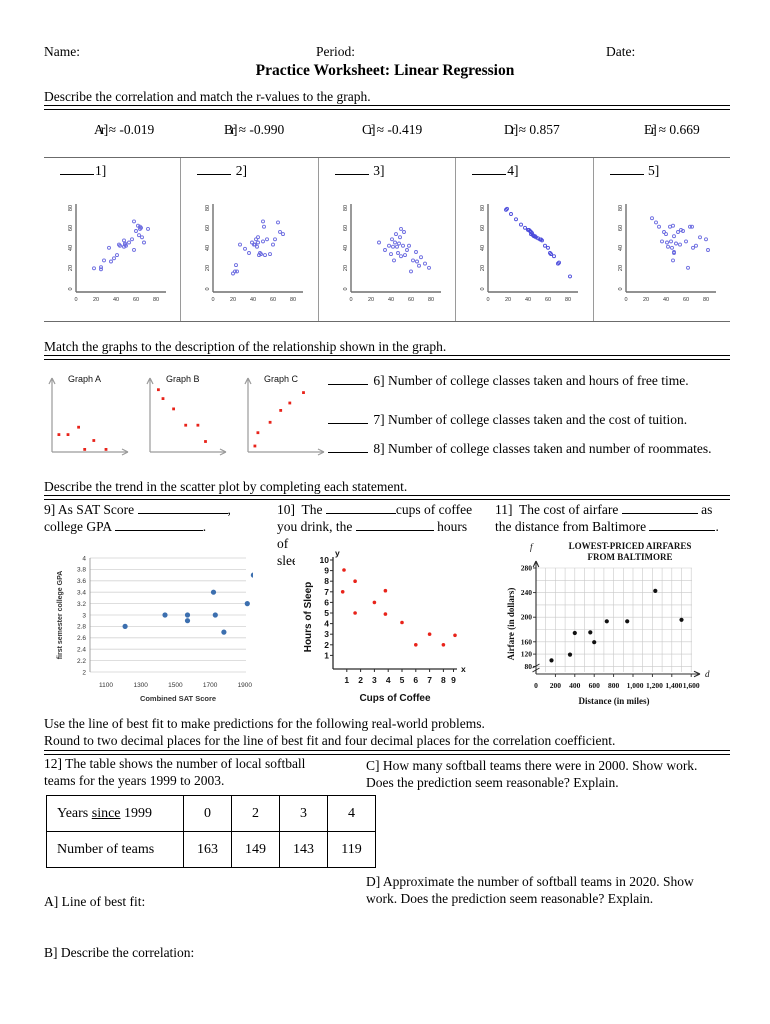 The height and width of the screenshot is (1024, 770). Describe the element at coordinates (325, 560) in the screenshot. I see `svg-text: 10` at that location.